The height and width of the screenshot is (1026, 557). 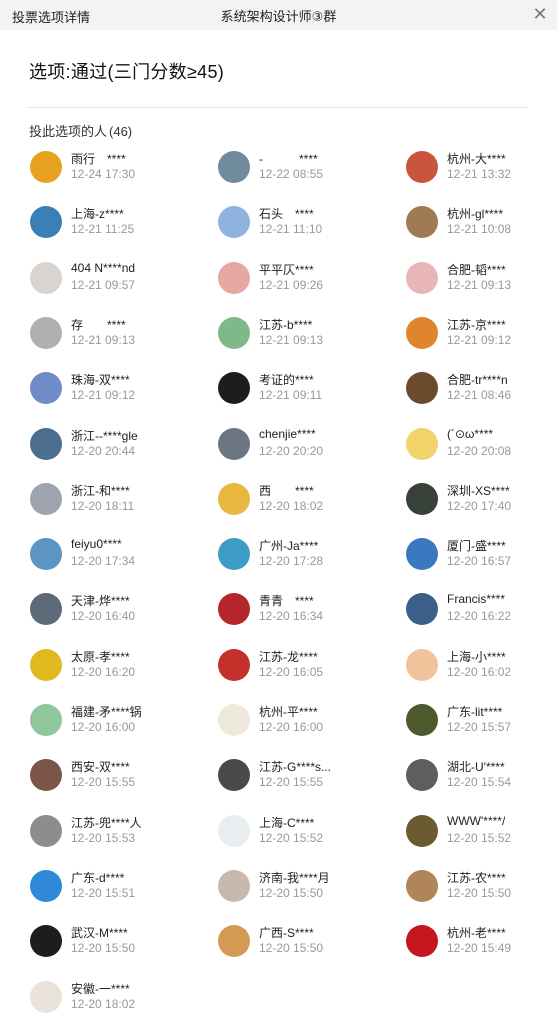 What do you see at coordinates (481, 942) in the screenshot?
I see `voter-item: 杭州-老**** 12-20 15:49` at bounding box center [481, 942].